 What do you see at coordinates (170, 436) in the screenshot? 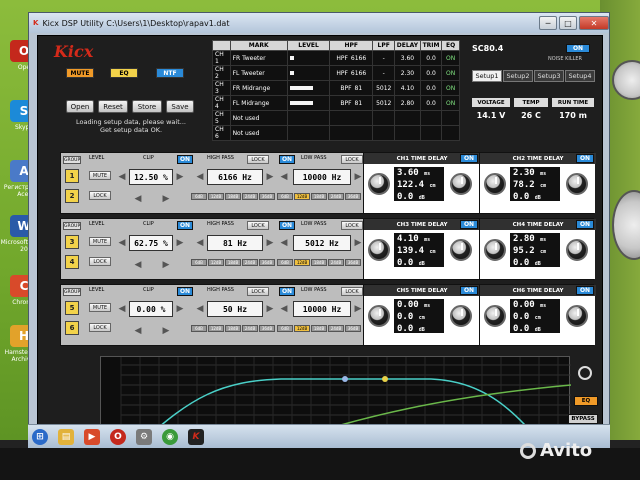
I see `chrome-icon: ◉` at bounding box center [170, 436].